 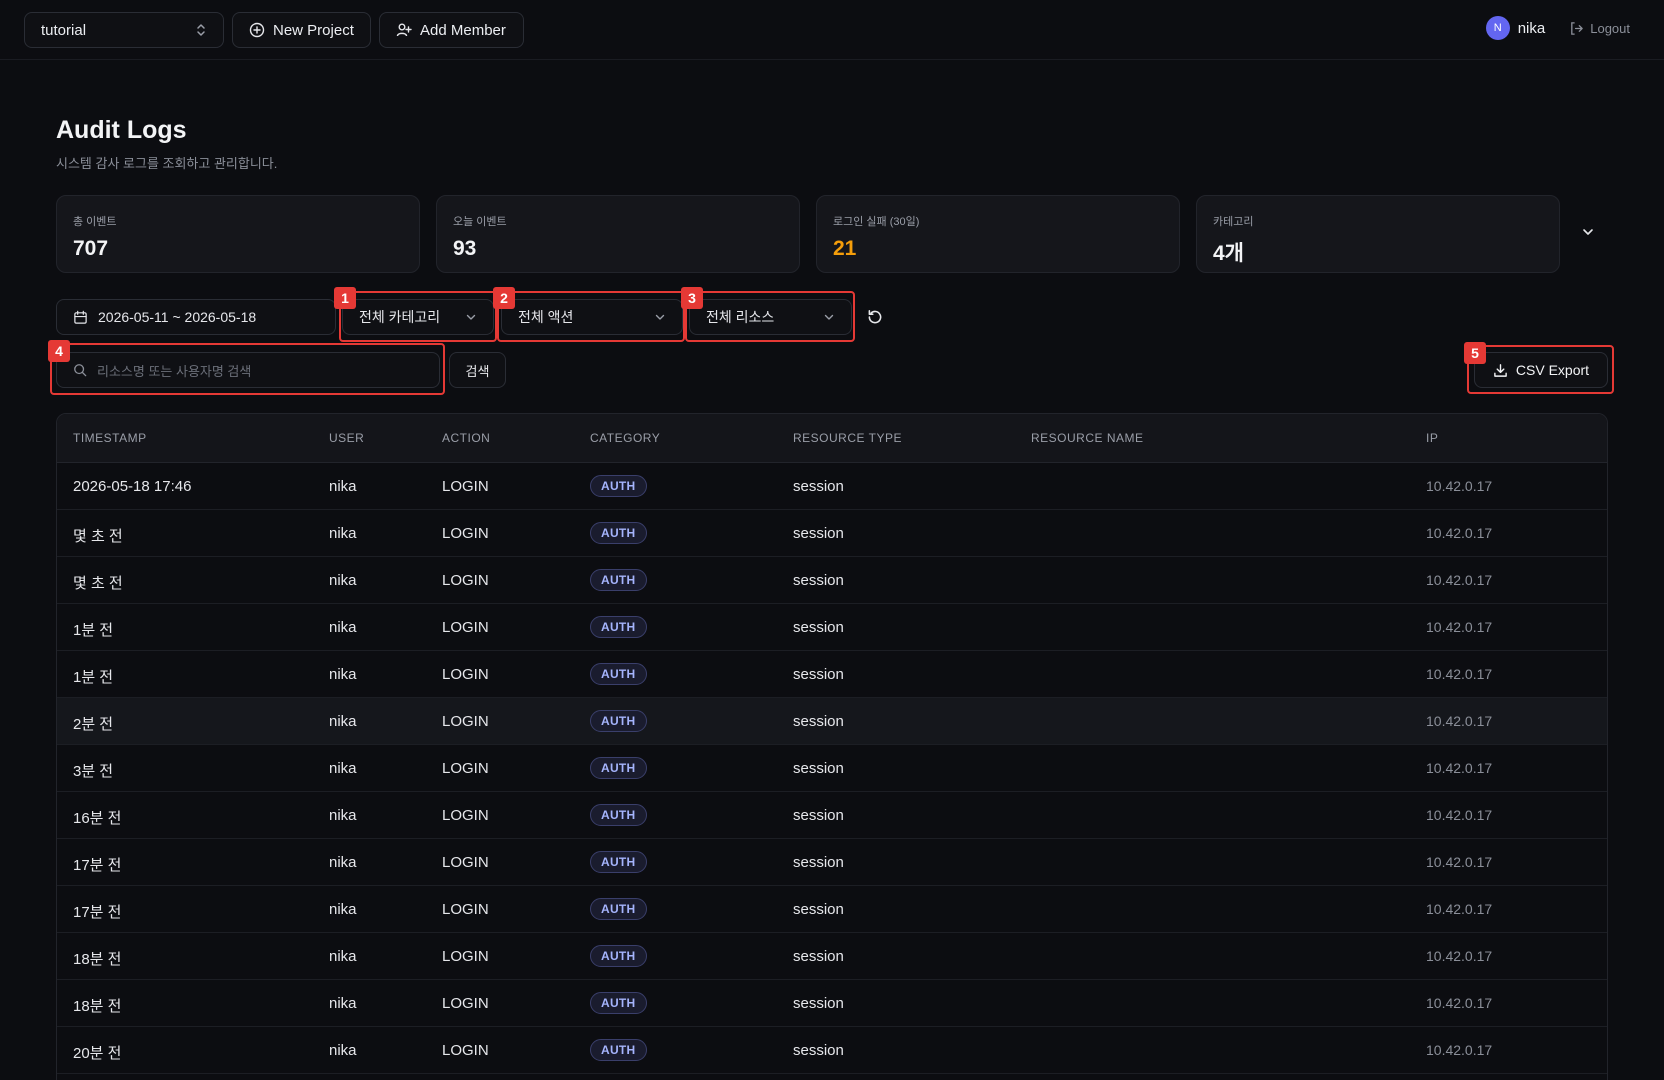 What do you see at coordinates (466, 438) in the screenshot?
I see `column-header-action: ACTION` at bounding box center [466, 438].